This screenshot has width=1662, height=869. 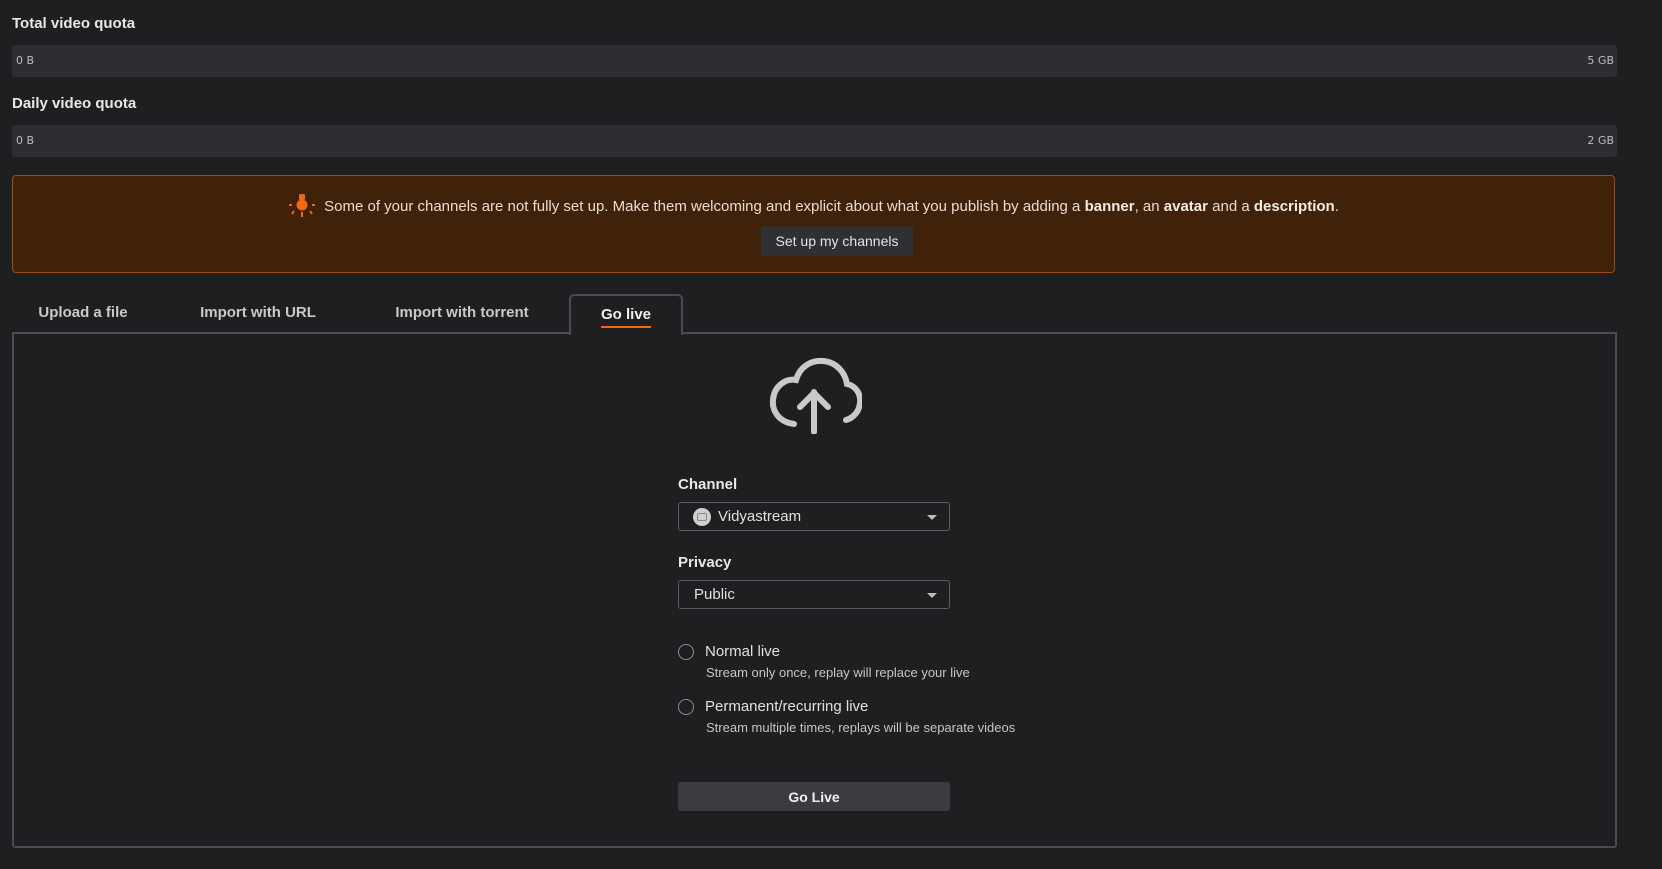 I want to click on total-quota-bar: 0 B 5 GB, so click(x=814, y=61).